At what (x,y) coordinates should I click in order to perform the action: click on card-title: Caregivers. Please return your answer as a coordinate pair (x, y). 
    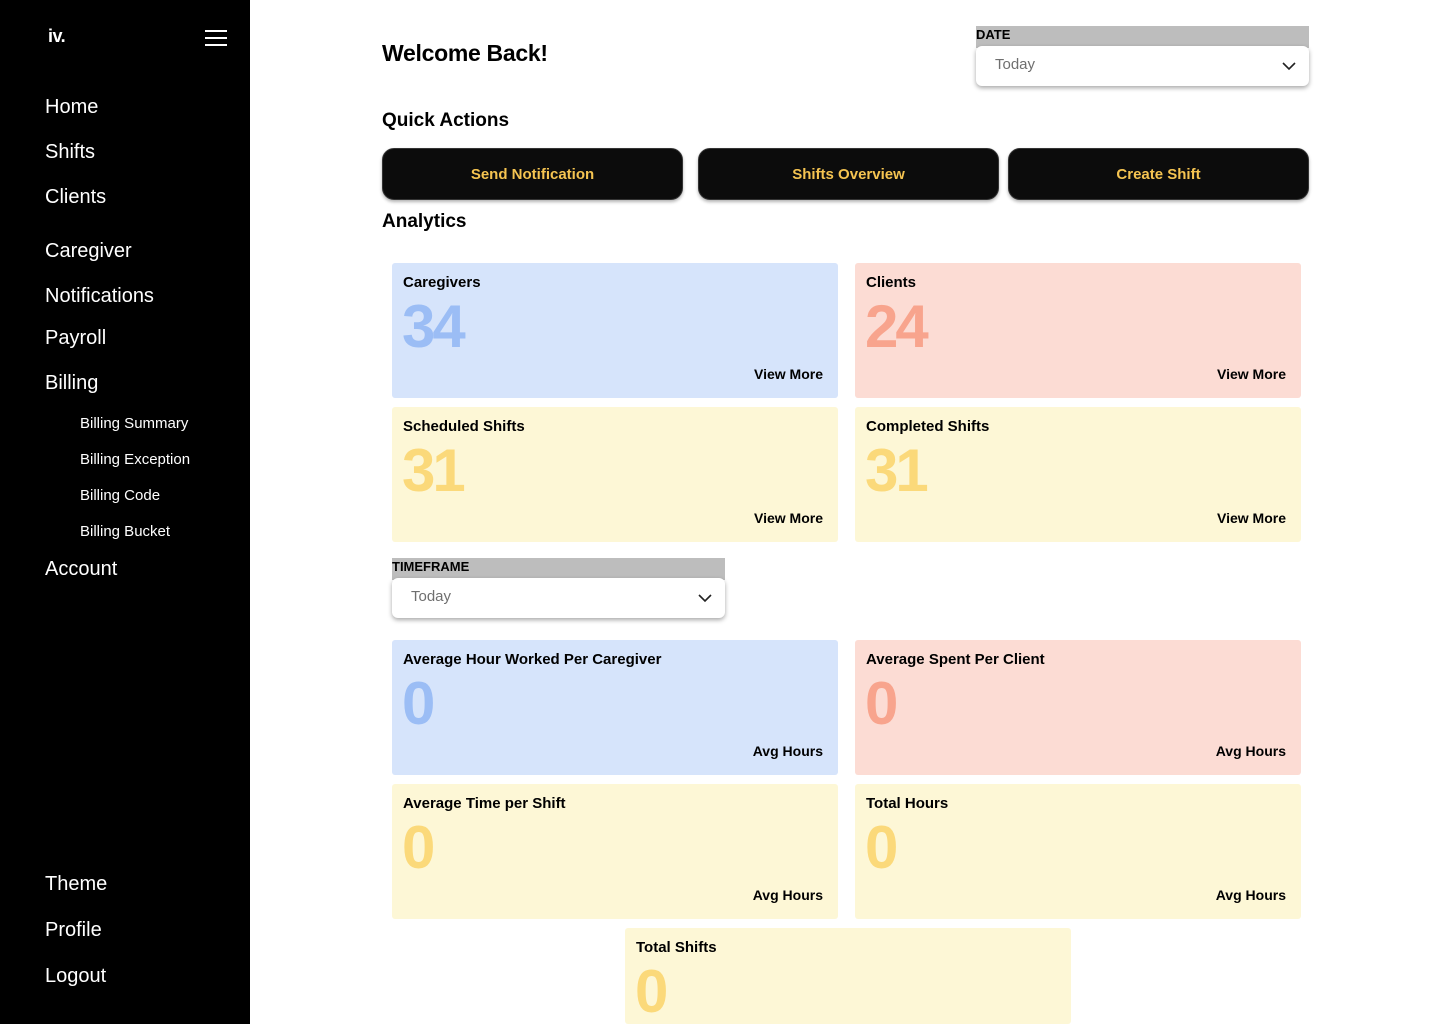
    Looking at the image, I should click on (442, 282).